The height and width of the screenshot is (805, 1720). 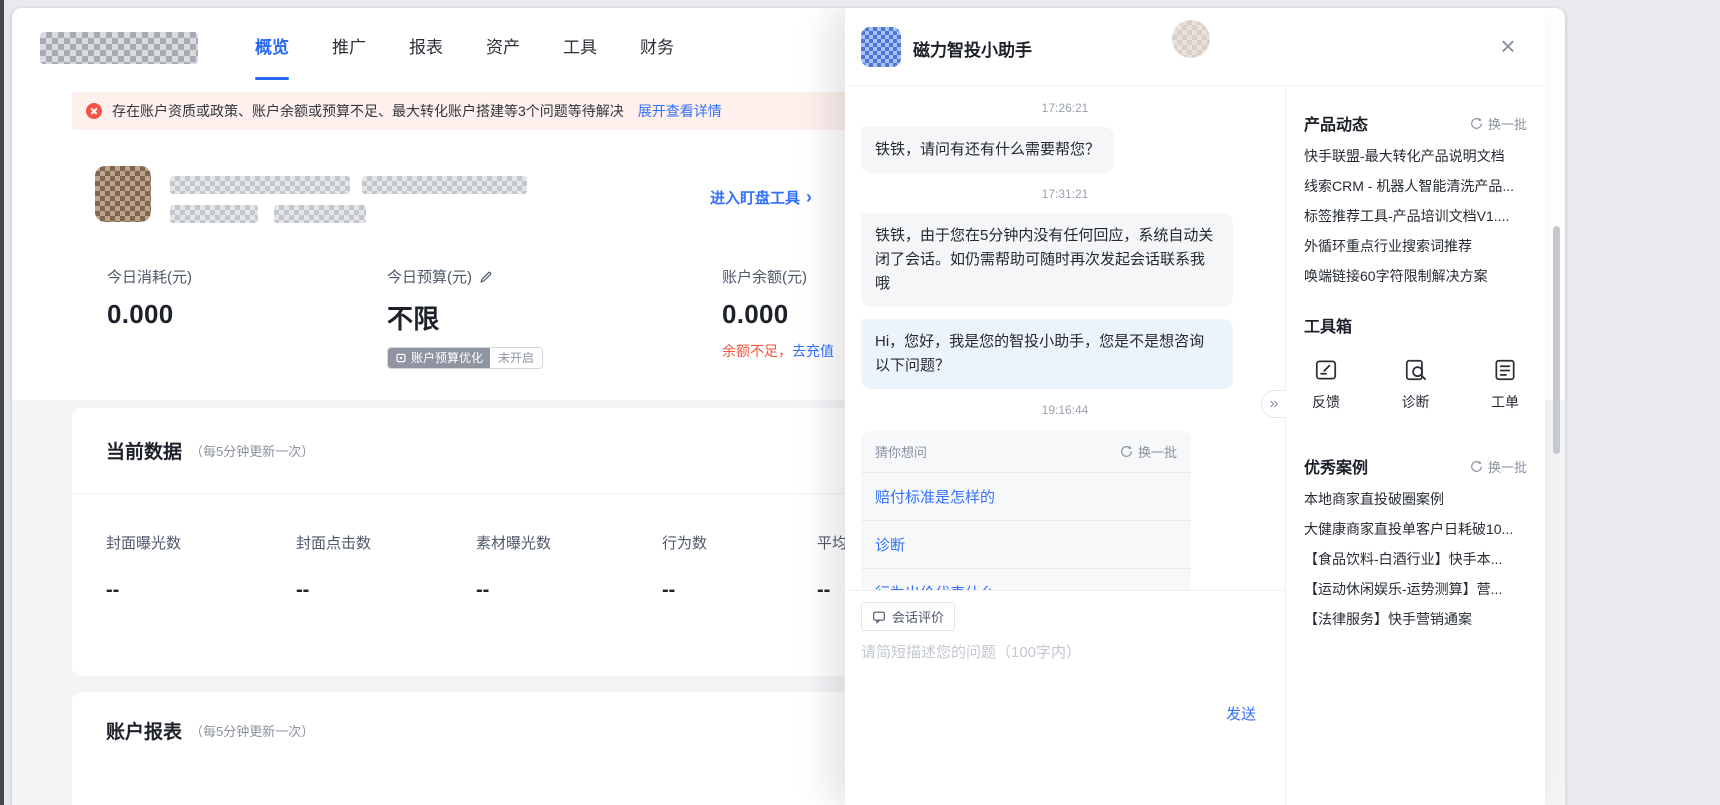 What do you see at coordinates (144, 543) in the screenshot?
I see `metric-label: 封面曝光数` at bounding box center [144, 543].